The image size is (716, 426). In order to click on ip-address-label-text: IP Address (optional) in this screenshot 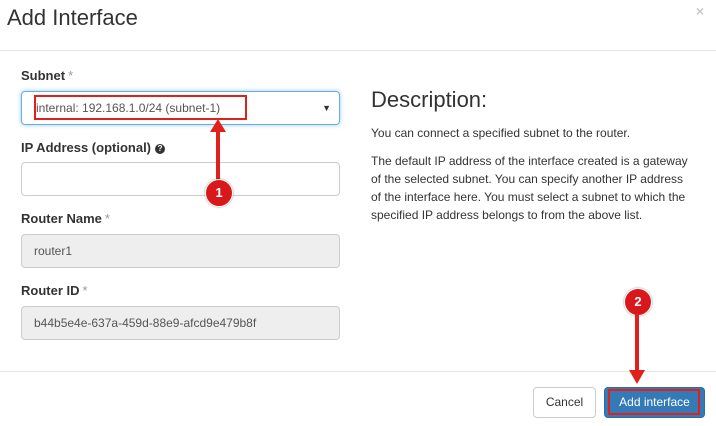, I will do `click(86, 147)`.